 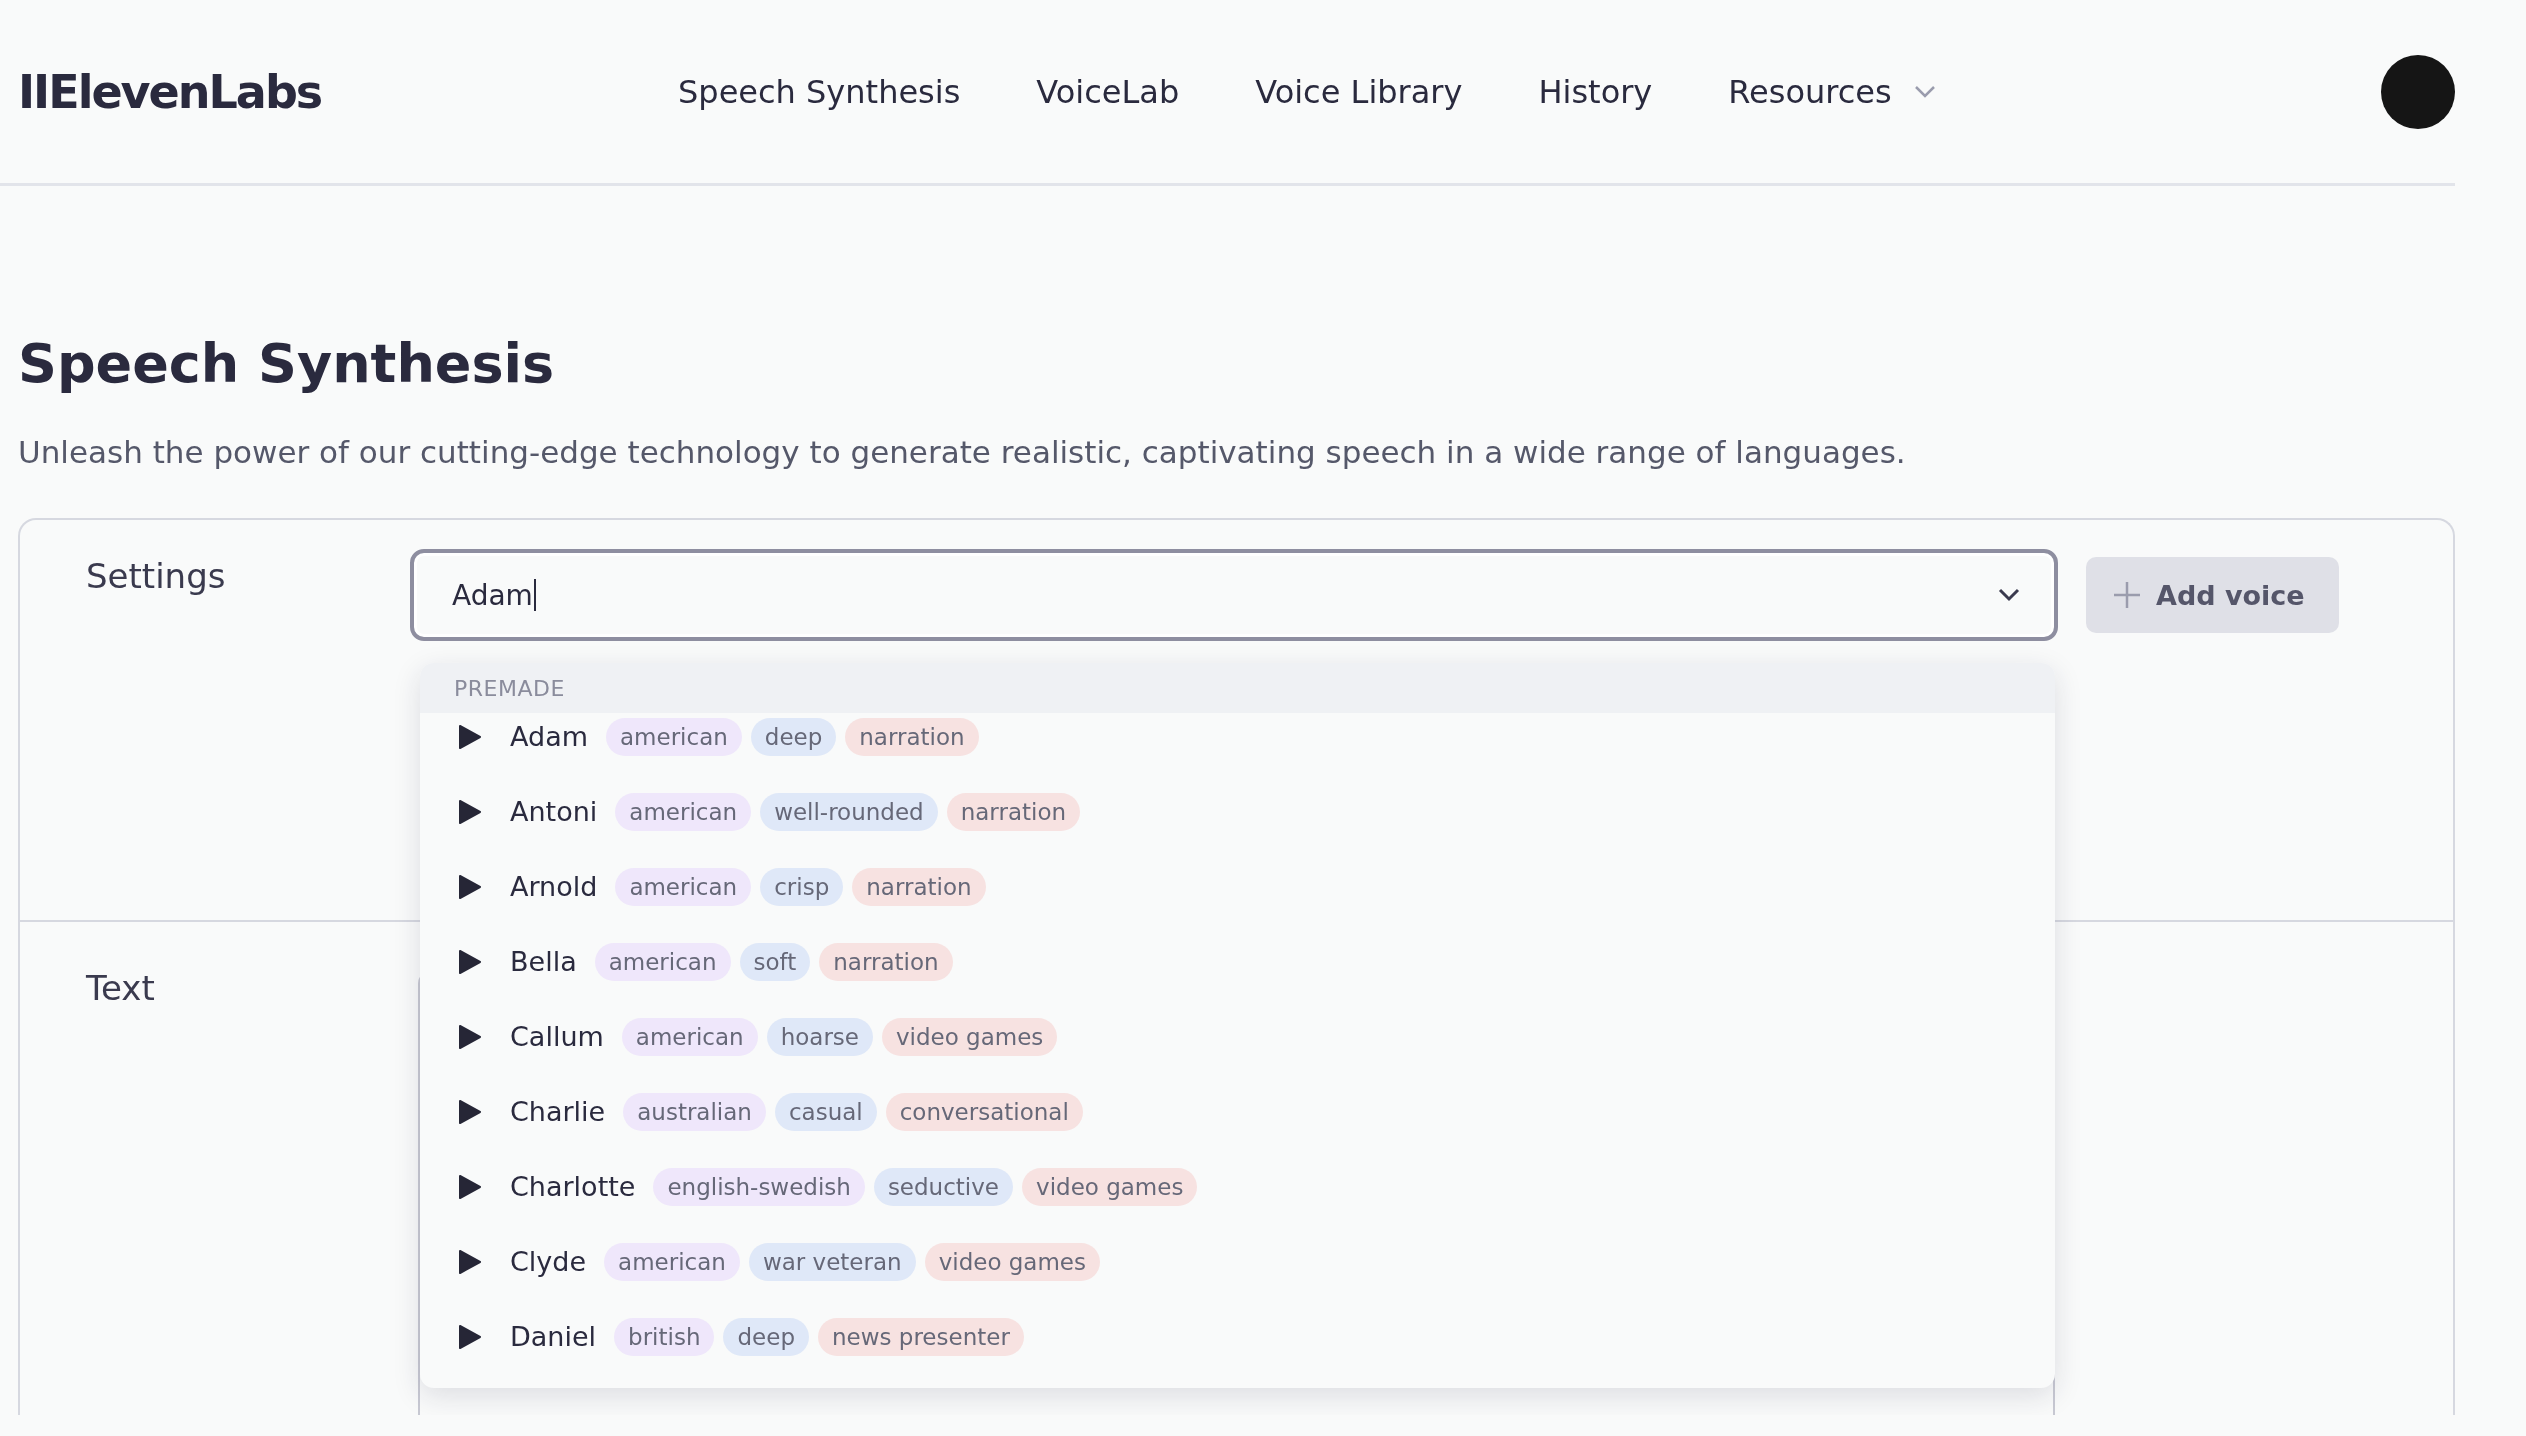 What do you see at coordinates (553, 1336) in the screenshot?
I see `voice-name: Daniel` at bounding box center [553, 1336].